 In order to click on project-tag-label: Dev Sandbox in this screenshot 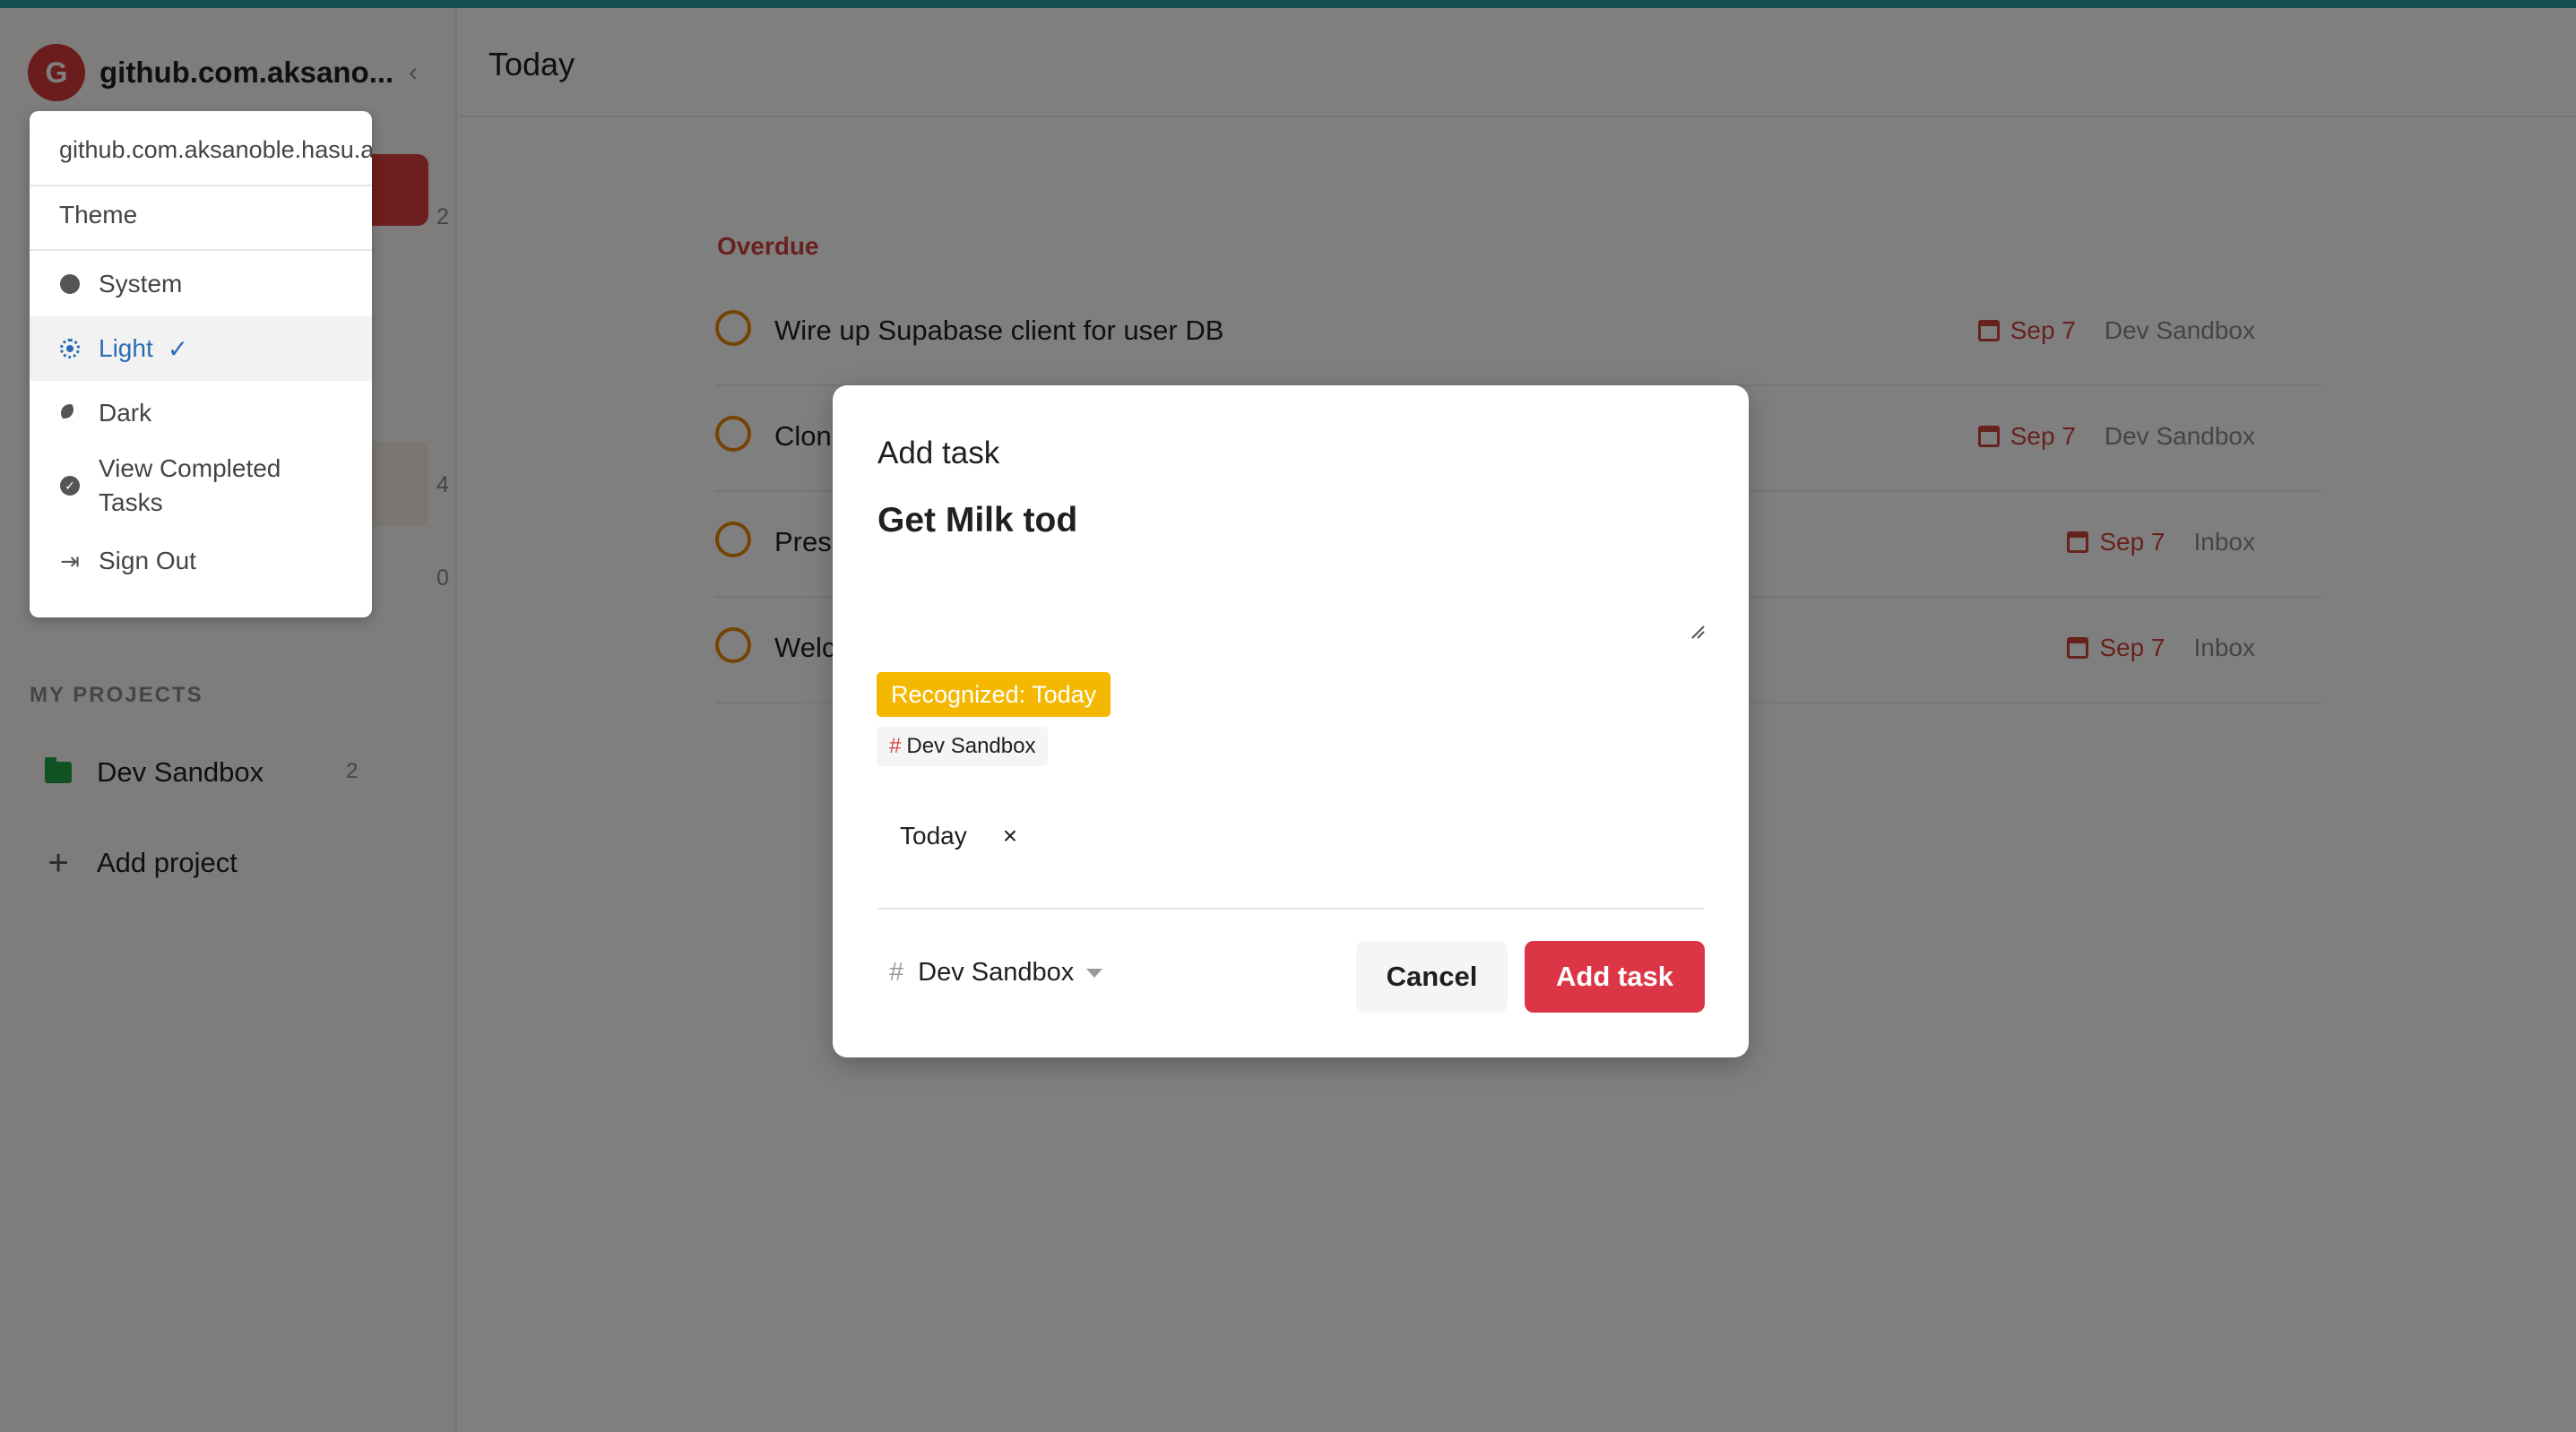, I will do `click(971, 746)`.